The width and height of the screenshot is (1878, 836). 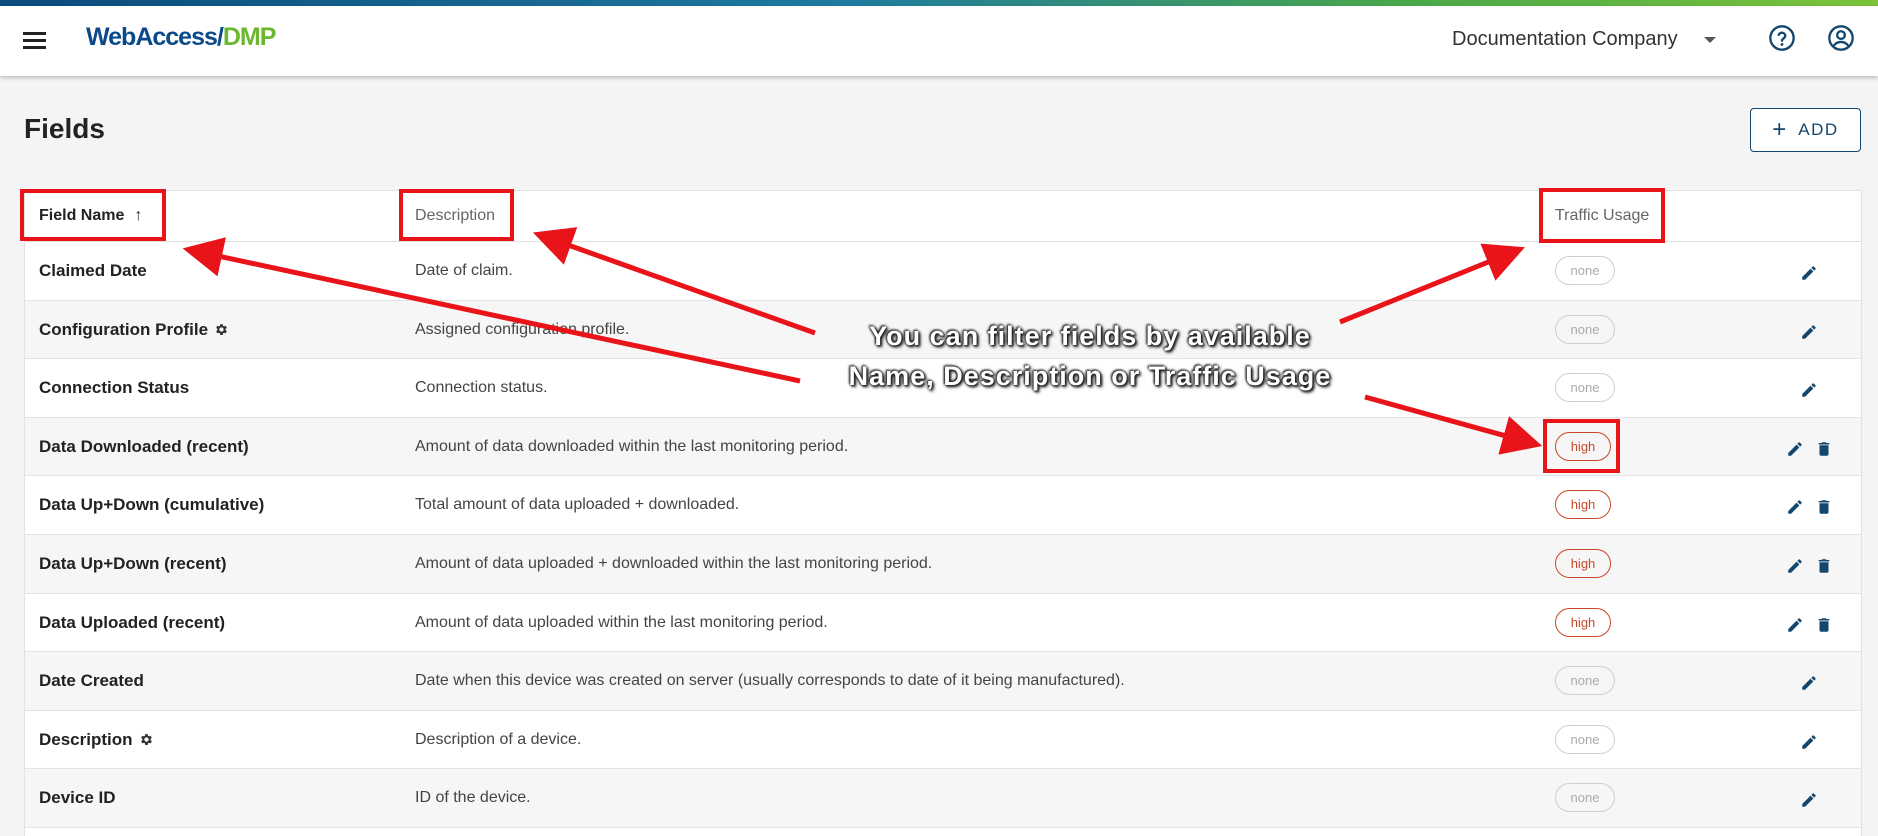 I want to click on field-name: Data Up+Down (recent), so click(x=133, y=563).